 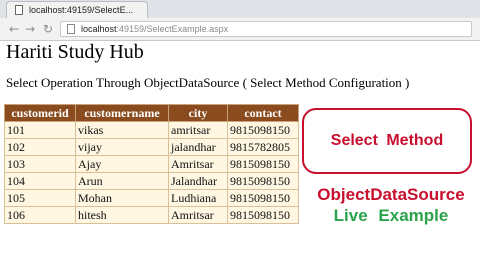 I want to click on table-row: 106 hitesh Amritsar 9815098150, so click(x=151, y=215).